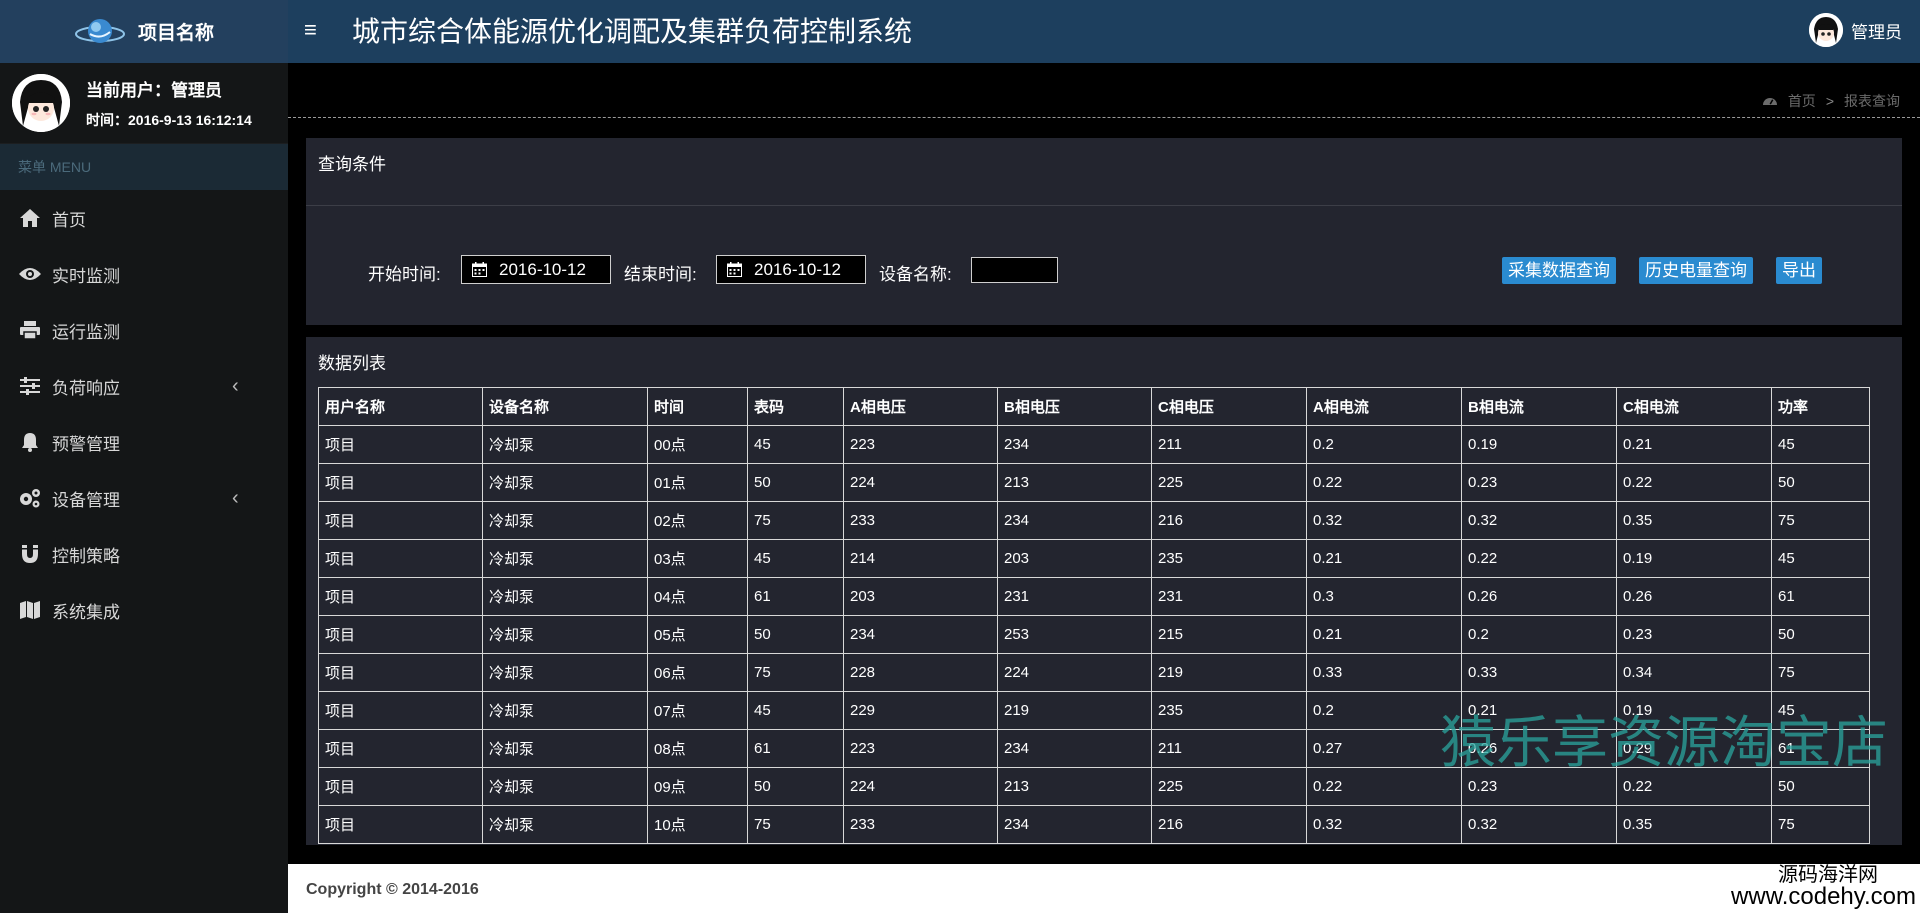 This screenshot has width=1920, height=913. What do you see at coordinates (144, 442) in the screenshot?
I see `sidebar-item-warning: 预警管理` at bounding box center [144, 442].